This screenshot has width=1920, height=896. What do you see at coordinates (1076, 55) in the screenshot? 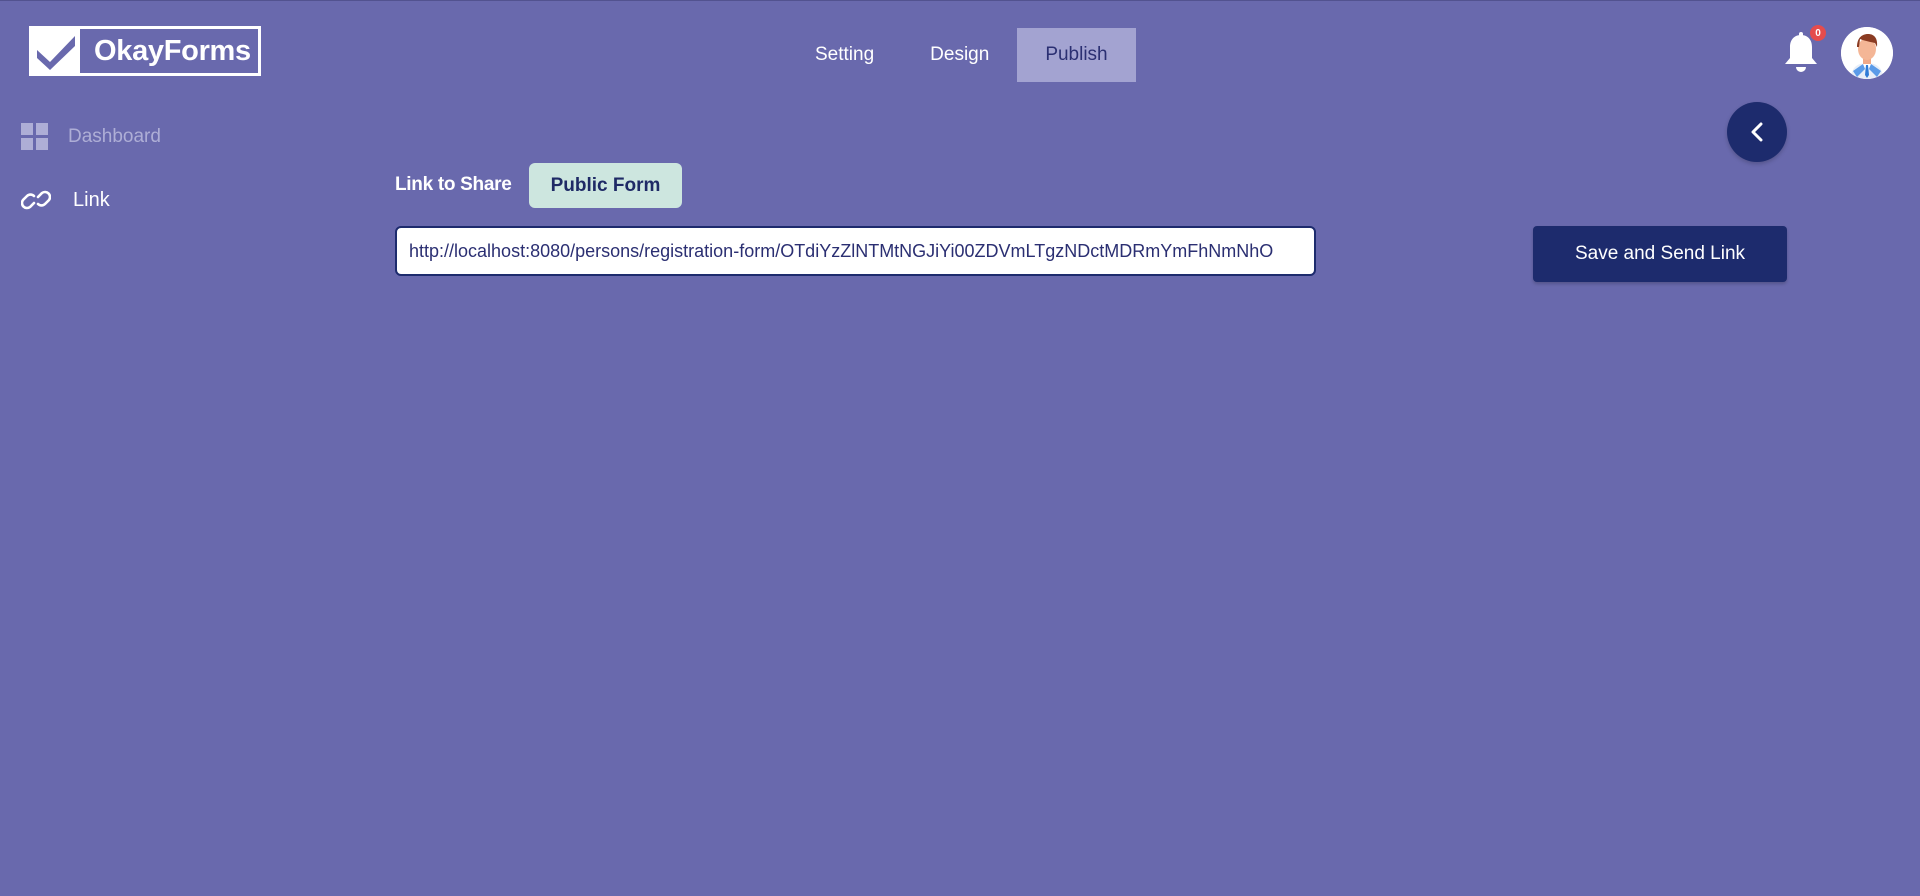
I see `tab-publish: Publish` at bounding box center [1076, 55].